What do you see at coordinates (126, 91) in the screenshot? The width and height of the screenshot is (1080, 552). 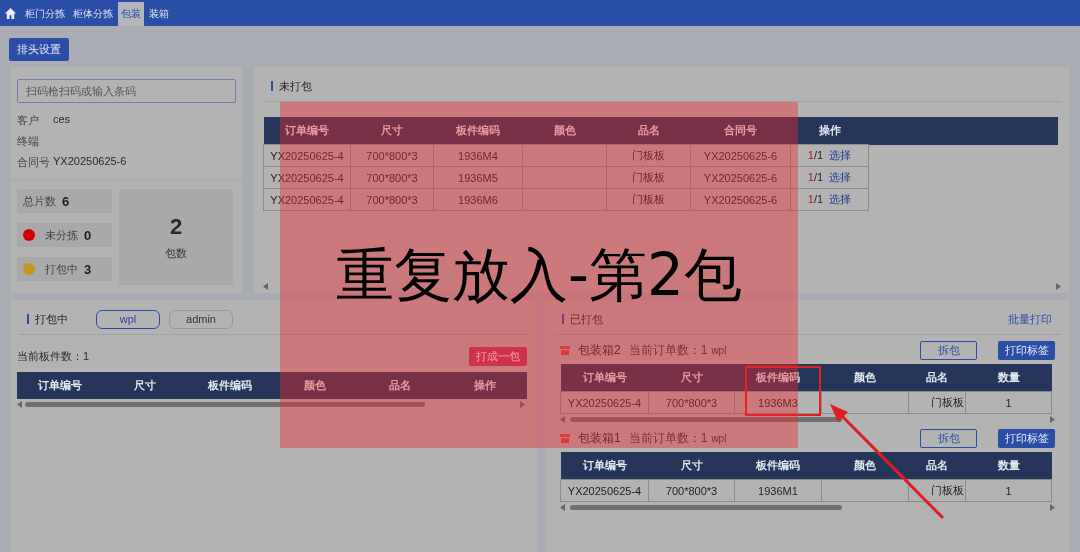 I see `barcode-input: 扫码枪扫码或输入条码` at bounding box center [126, 91].